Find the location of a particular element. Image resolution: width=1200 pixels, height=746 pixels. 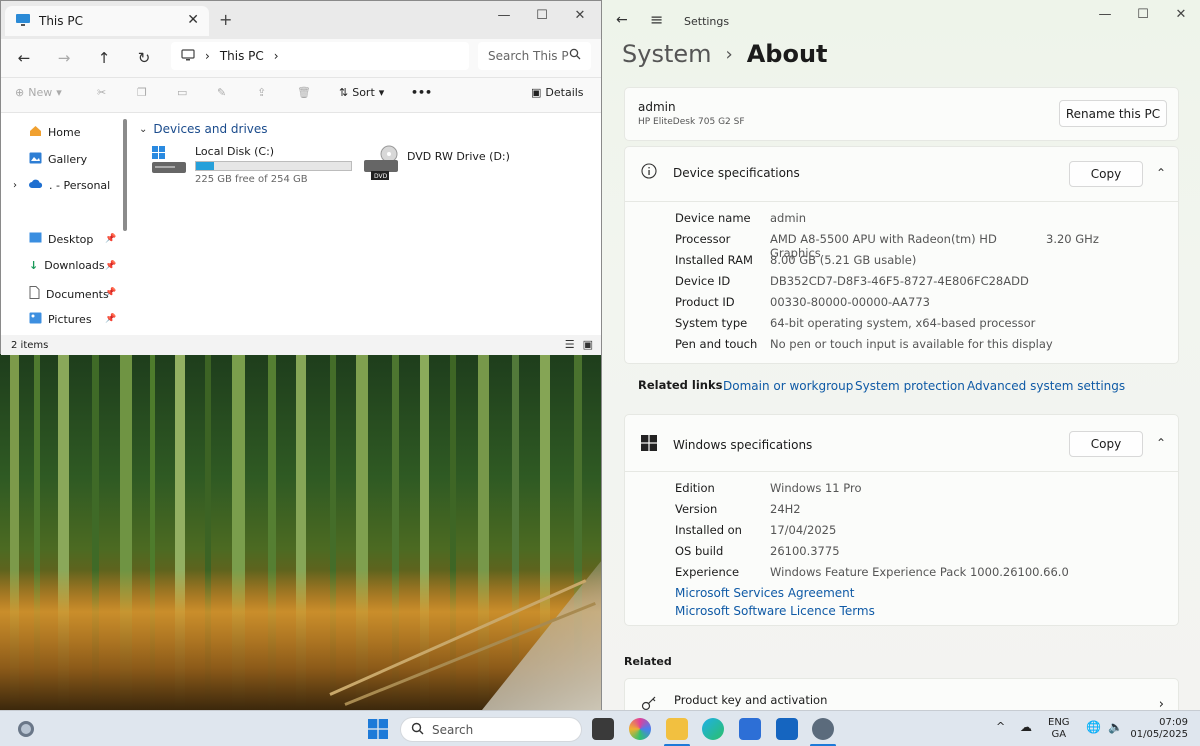

product-key-card: Product key and activation › is located at coordinates (901, 694).